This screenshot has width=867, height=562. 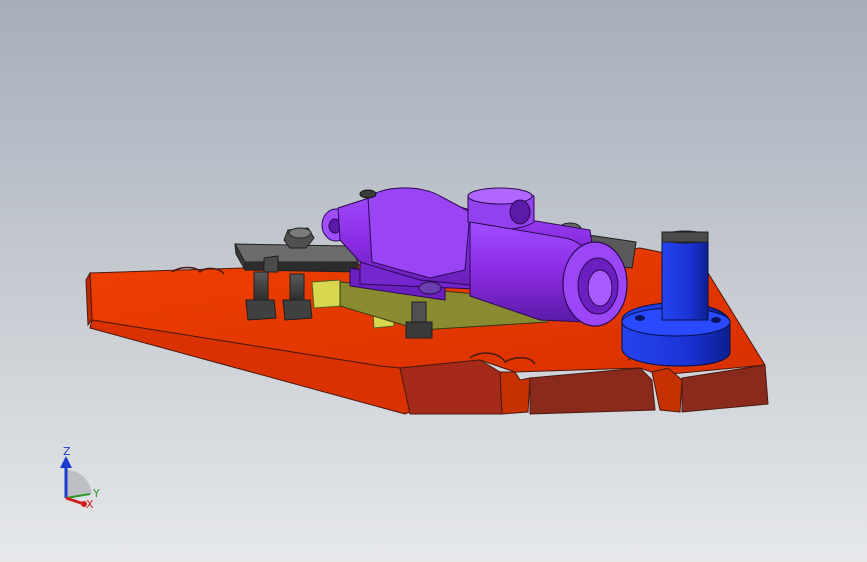 What do you see at coordinates (301, 267) in the screenshot?
I see `clamp-arm-side` at bounding box center [301, 267].